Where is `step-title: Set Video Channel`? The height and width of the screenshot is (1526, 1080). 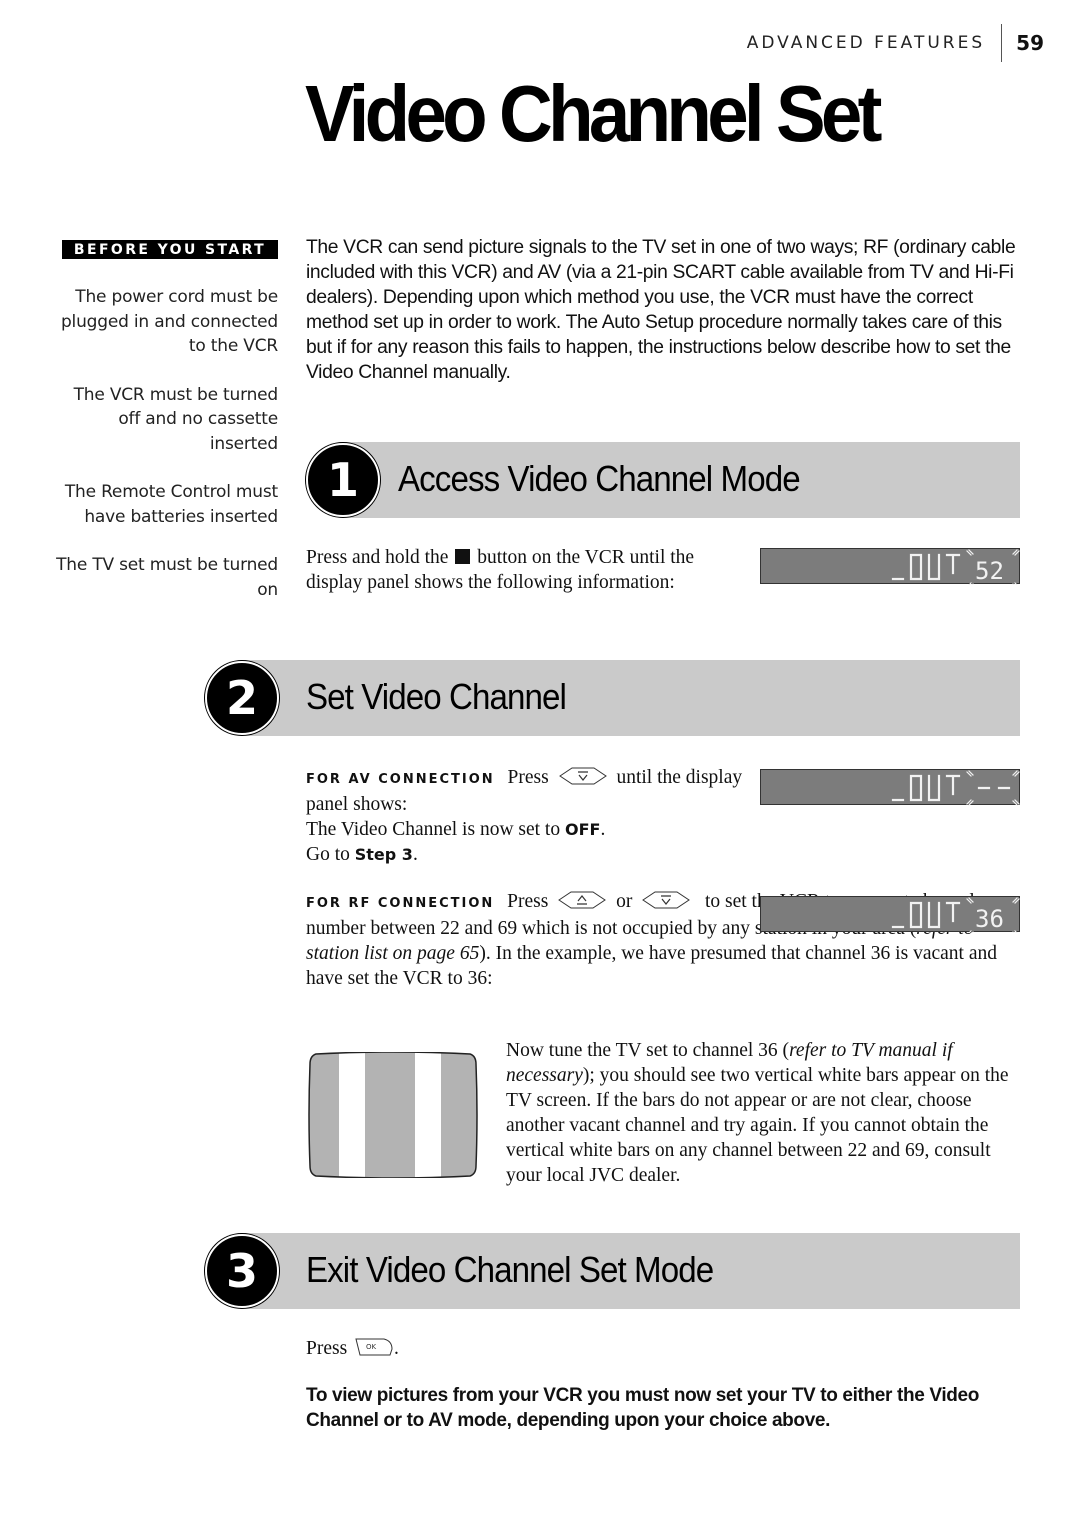 step-title: Set Video Channel is located at coordinates (436, 696).